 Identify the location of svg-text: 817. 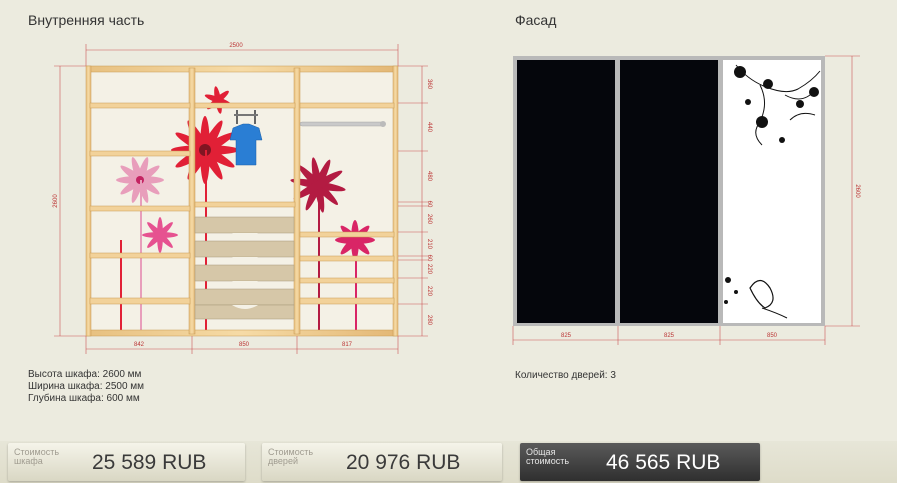
(347, 345).